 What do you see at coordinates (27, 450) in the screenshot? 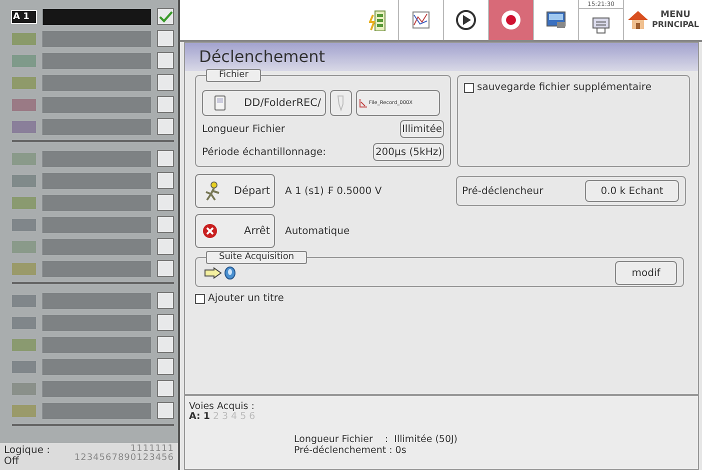
I see `logic-label: Logique :` at bounding box center [27, 450].